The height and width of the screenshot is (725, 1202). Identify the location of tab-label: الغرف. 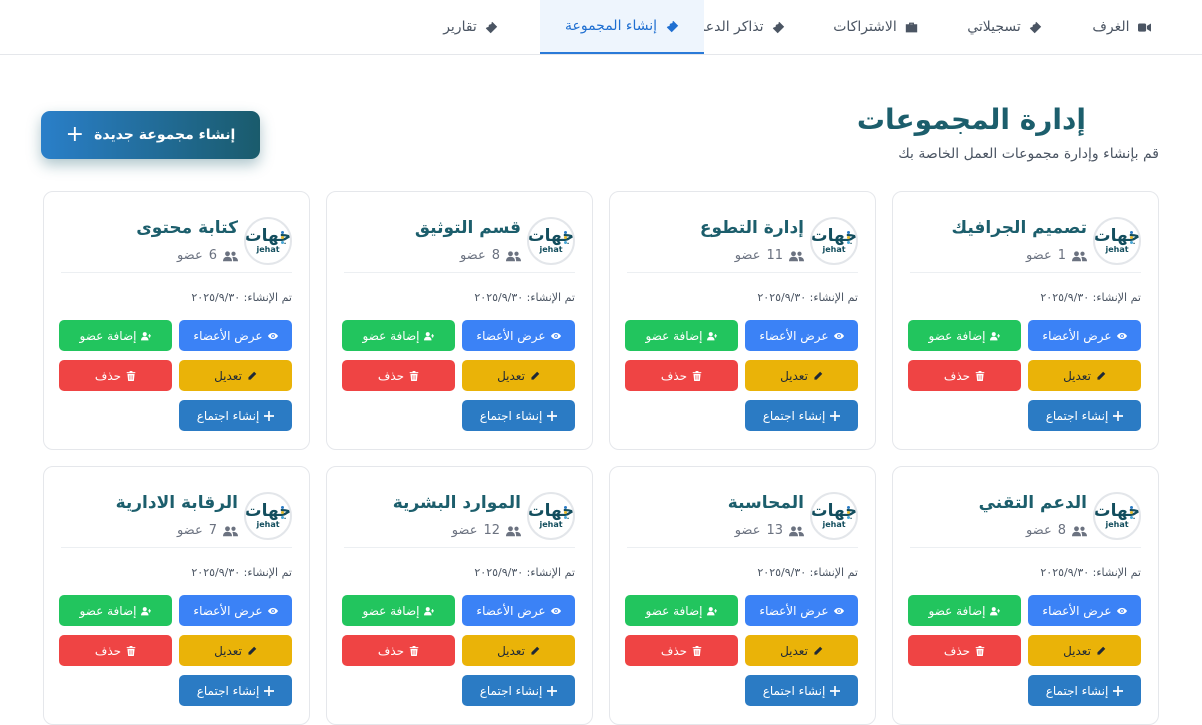
(1111, 27).